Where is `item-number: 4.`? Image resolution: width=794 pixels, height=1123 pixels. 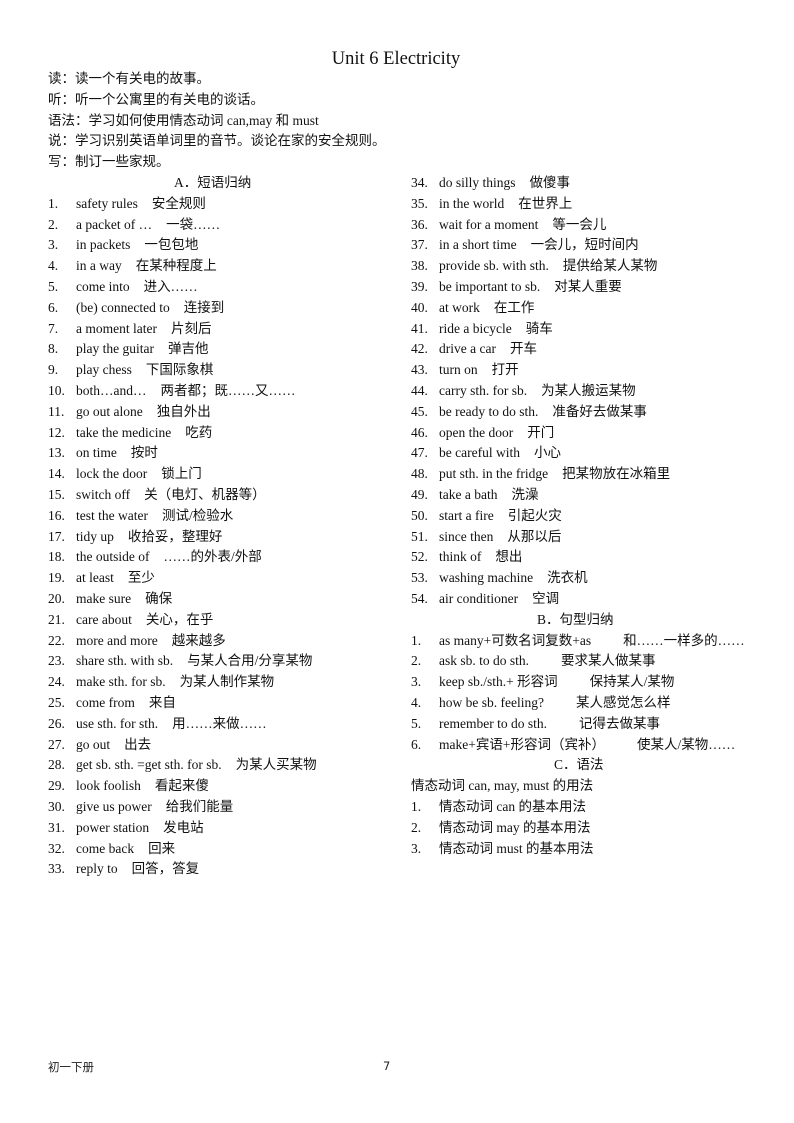 item-number: 4. is located at coordinates (53, 266).